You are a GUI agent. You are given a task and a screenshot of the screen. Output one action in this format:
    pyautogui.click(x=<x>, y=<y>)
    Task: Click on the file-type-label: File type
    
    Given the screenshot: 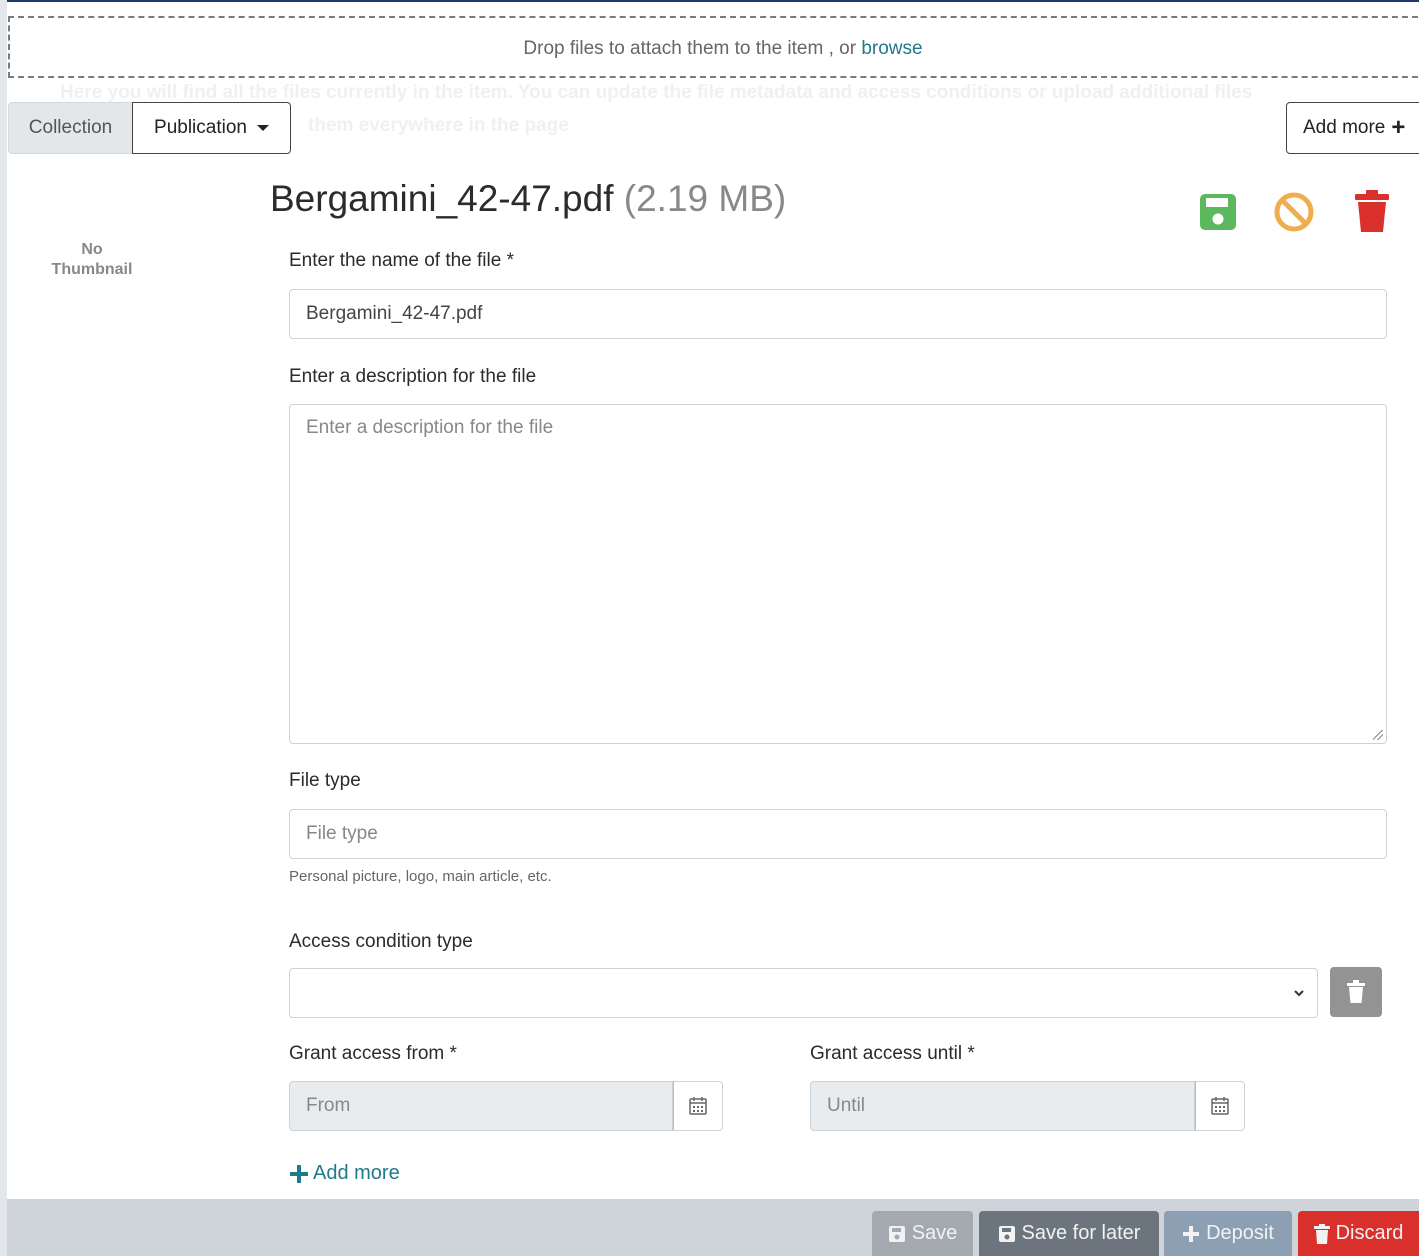 What is the action you would take?
    pyautogui.click(x=325, y=780)
    